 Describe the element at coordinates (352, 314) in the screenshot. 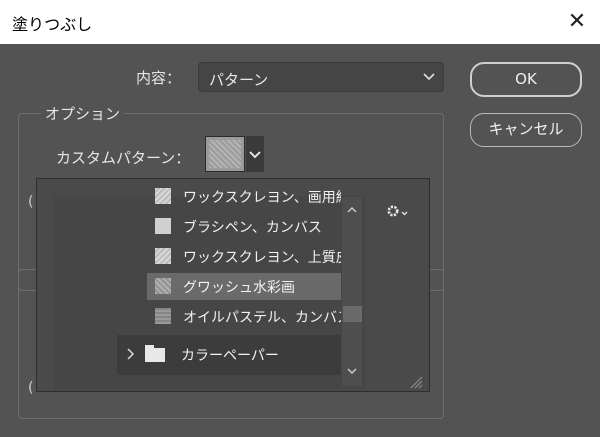

I see `scroll-thumb` at that location.